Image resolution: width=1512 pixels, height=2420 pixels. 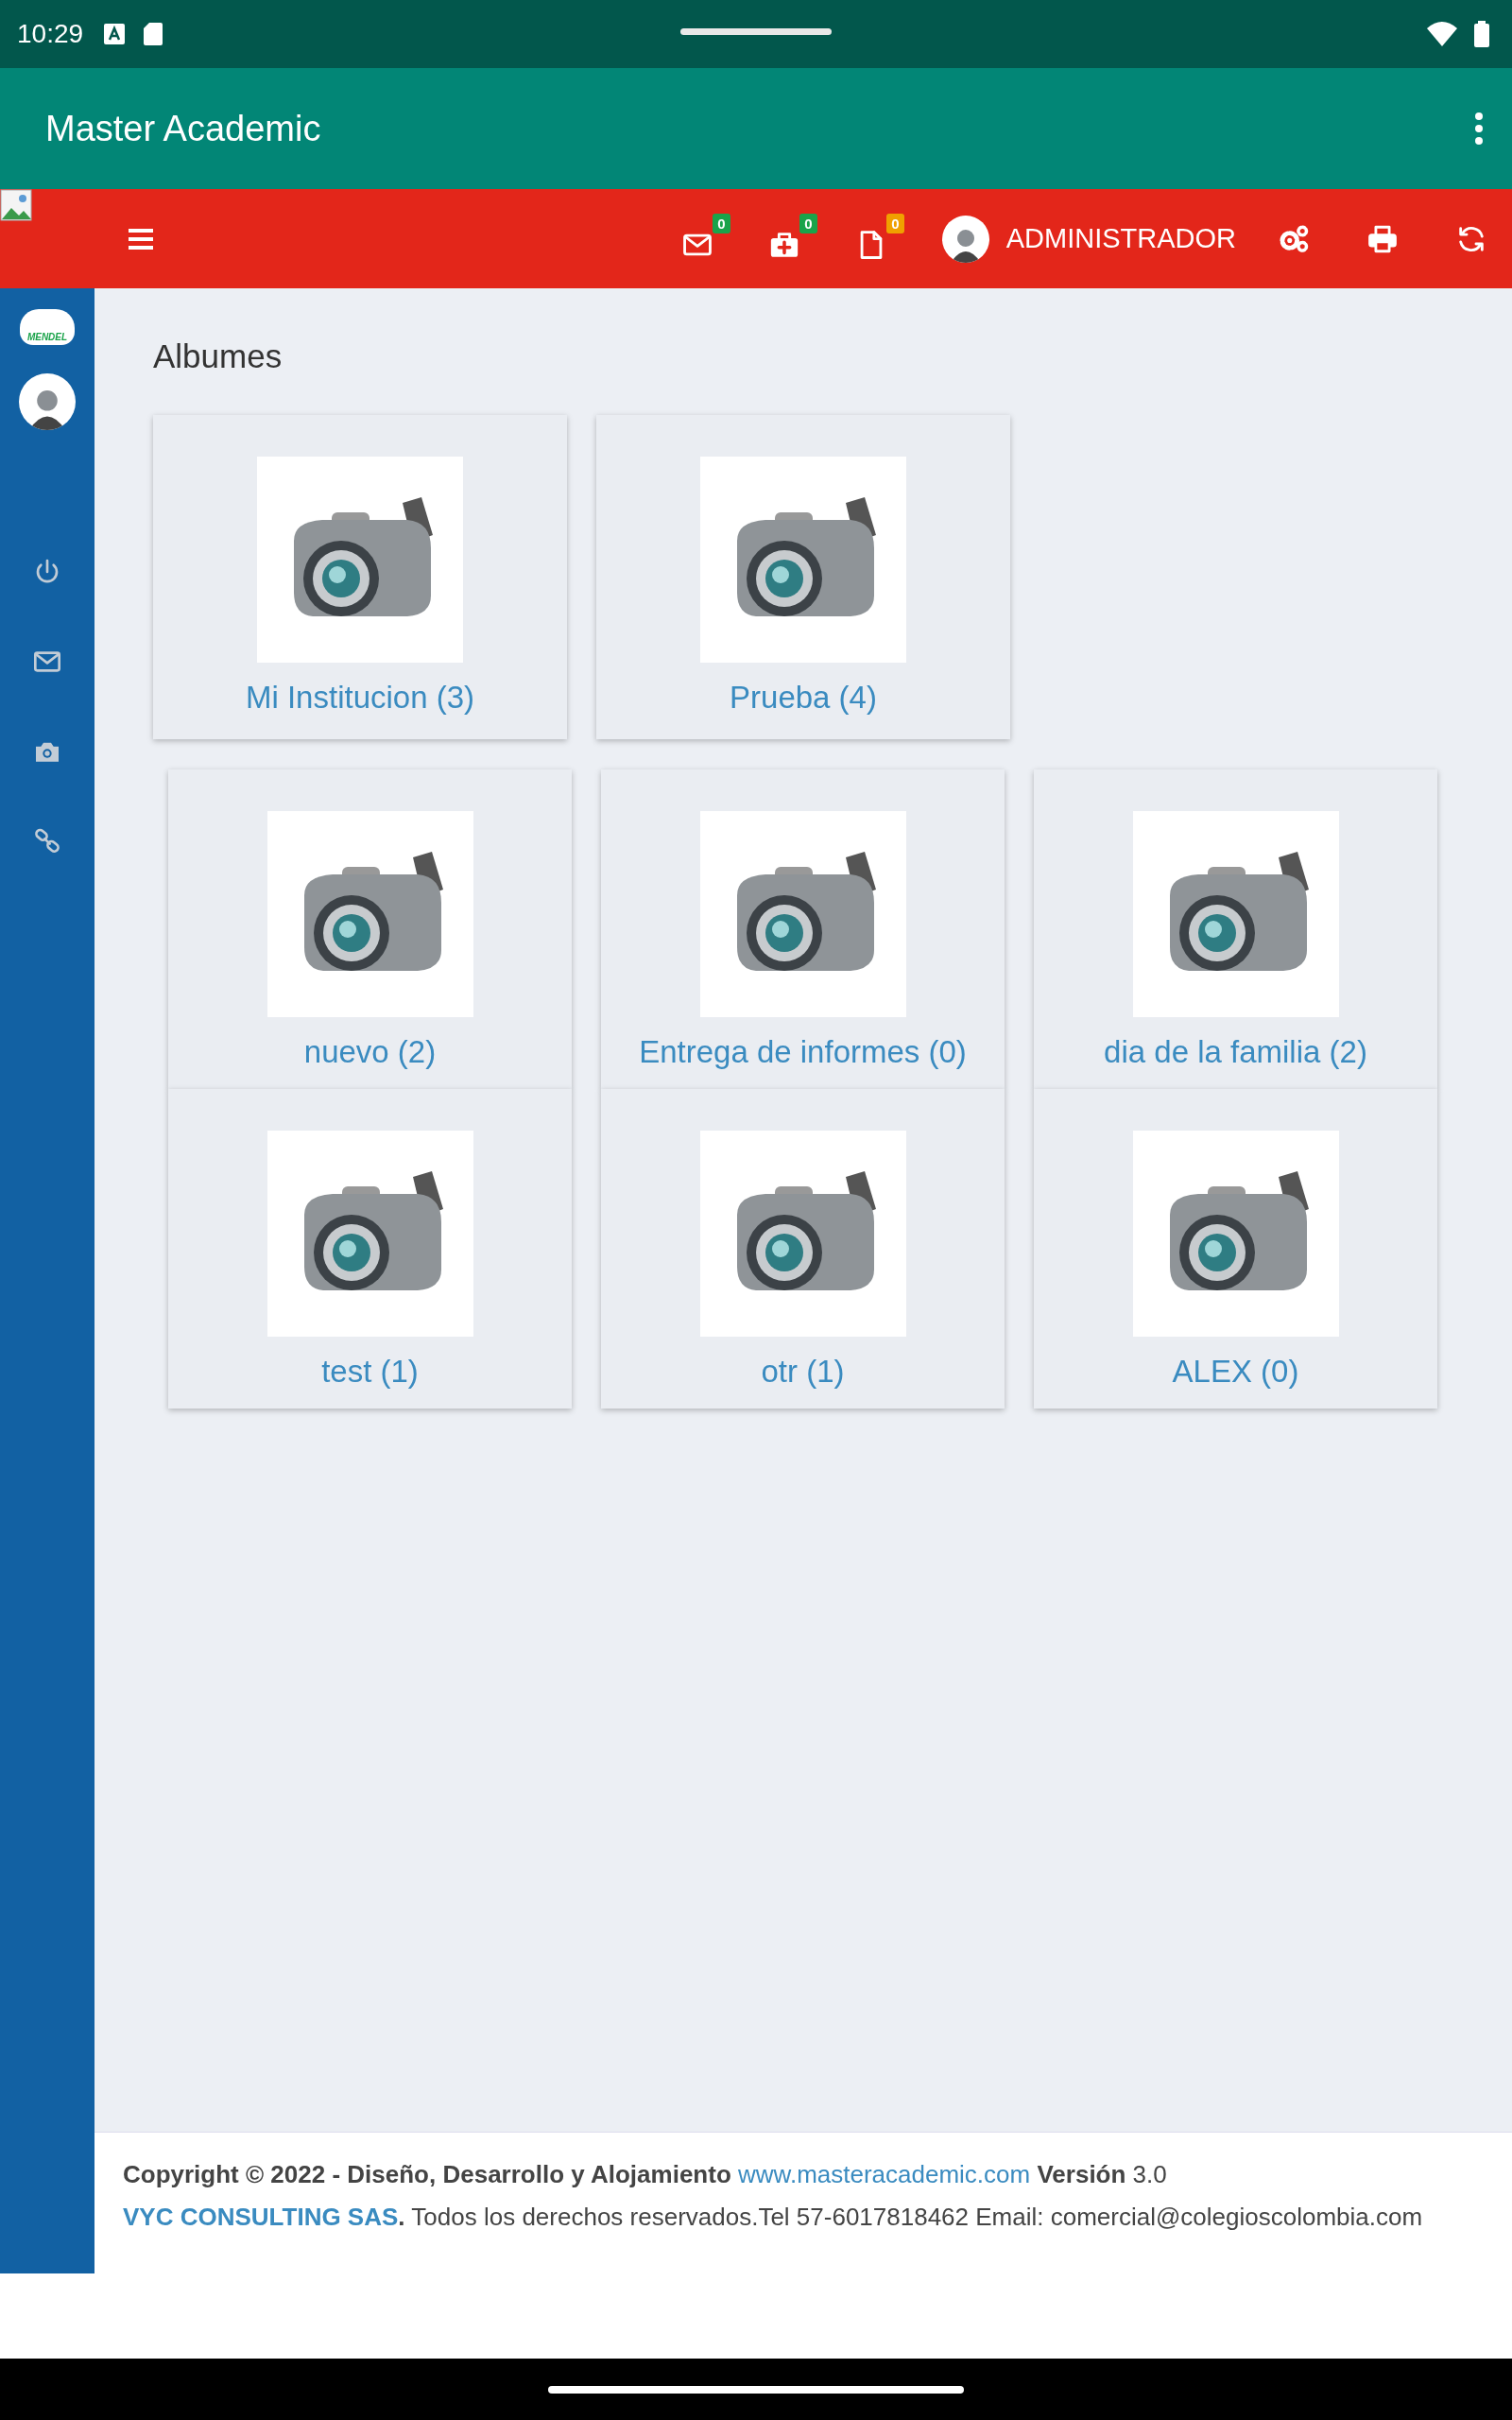 What do you see at coordinates (803, 929) in the screenshot?
I see `album-card: Entrega de informes (0)` at bounding box center [803, 929].